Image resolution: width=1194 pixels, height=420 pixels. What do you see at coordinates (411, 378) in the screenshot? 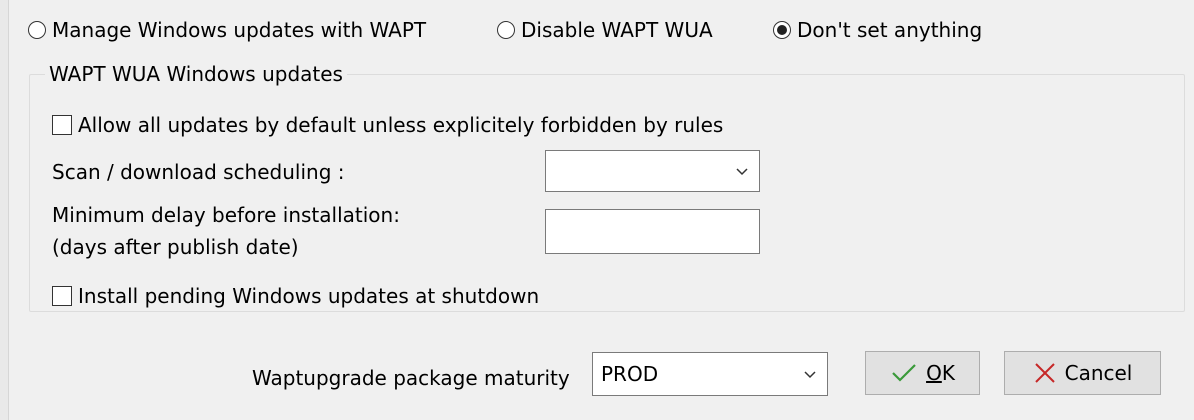
I see `maturity-label: Waptupgrade package maturity` at bounding box center [411, 378].